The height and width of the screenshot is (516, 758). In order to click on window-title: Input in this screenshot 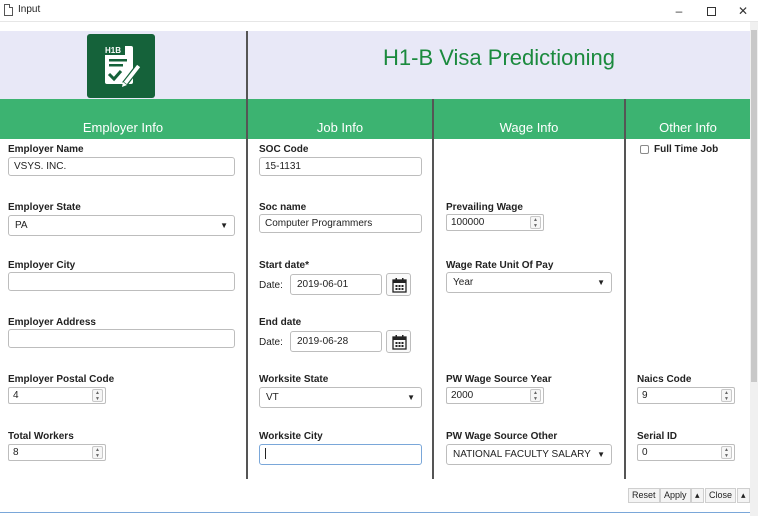, I will do `click(29, 9)`.